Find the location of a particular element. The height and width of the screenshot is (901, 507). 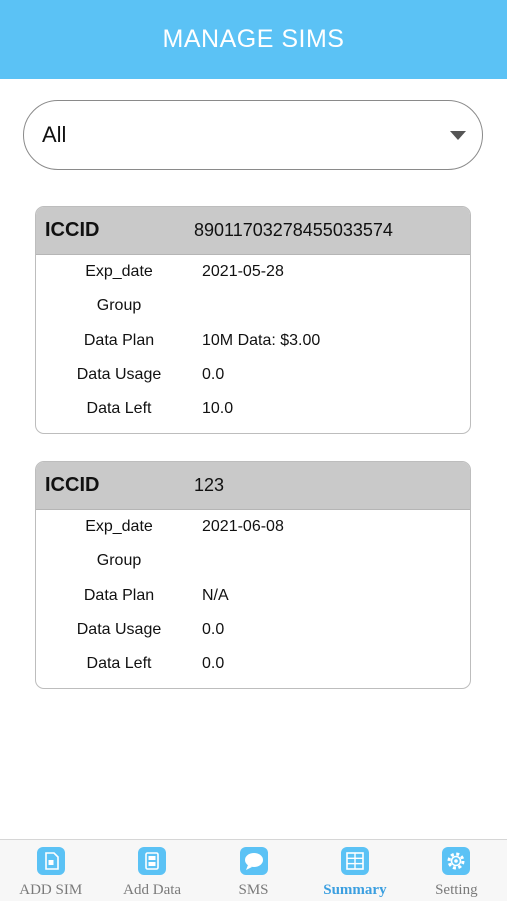

tab-add-data: Add Data is located at coordinates (151, 870).